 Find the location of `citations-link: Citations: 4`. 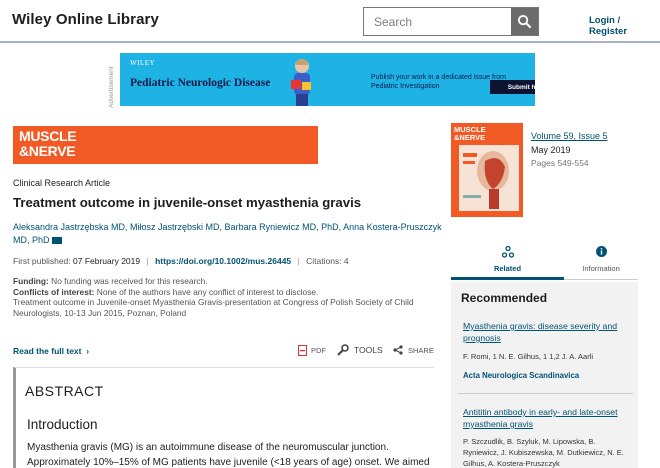

citations-link: Citations: 4 is located at coordinates (327, 261).